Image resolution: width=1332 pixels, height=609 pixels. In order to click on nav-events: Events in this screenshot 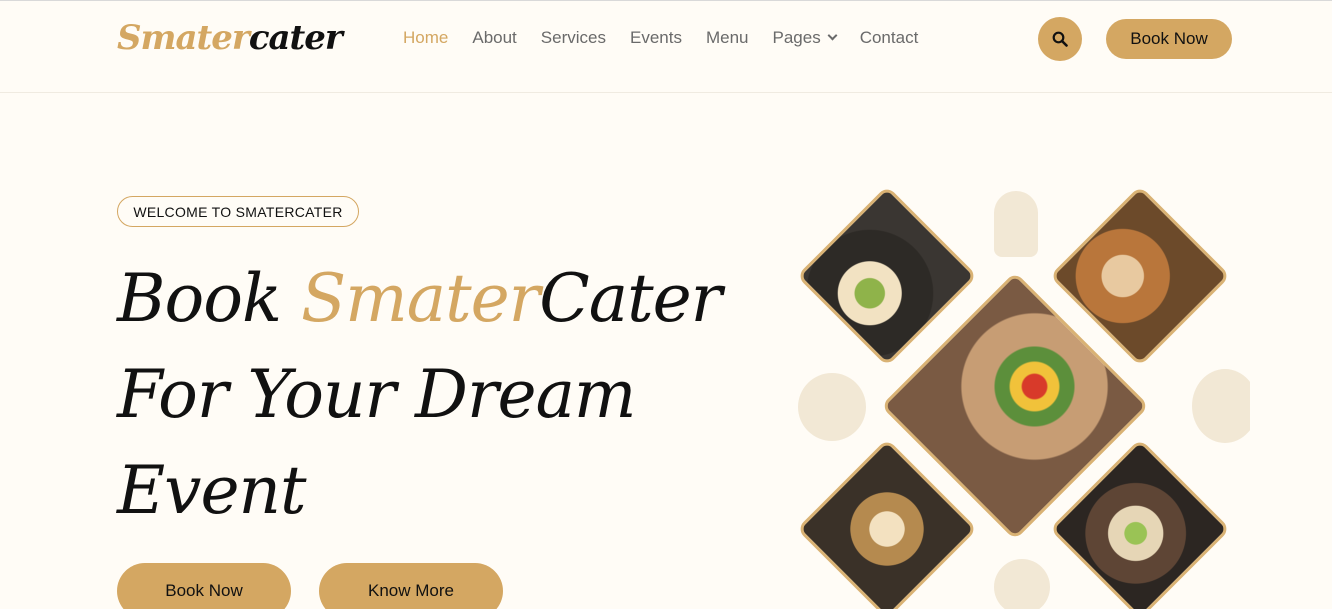, I will do `click(656, 38)`.